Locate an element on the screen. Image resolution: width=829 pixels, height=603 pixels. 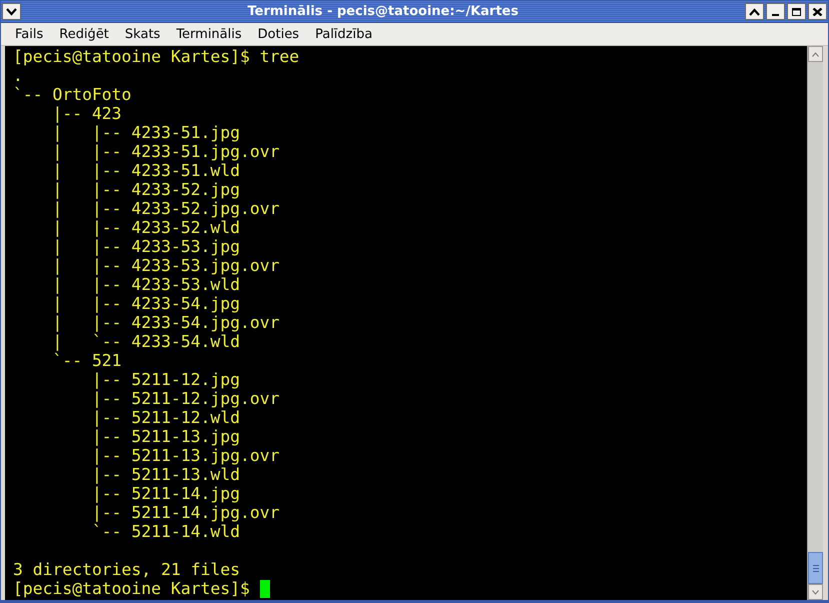
menu-item: Fails is located at coordinates (29, 34).